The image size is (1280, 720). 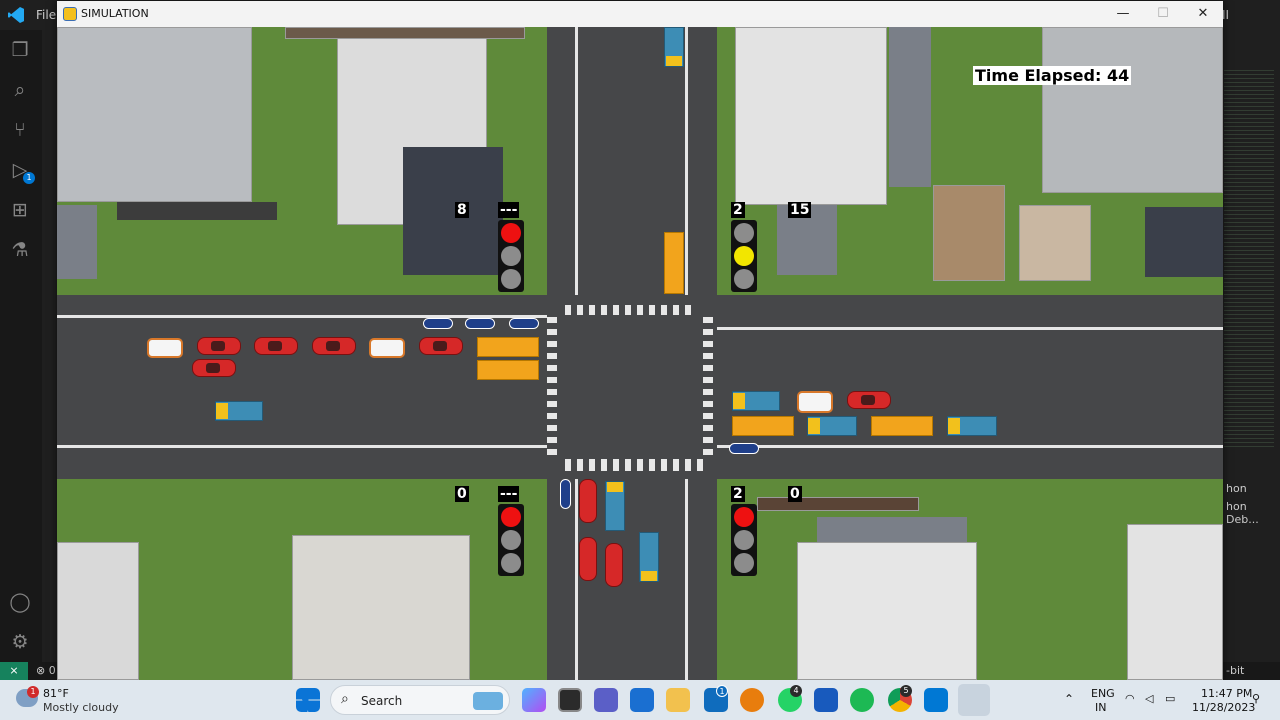 I want to click on lane-line-e-bottom, so click(x=970, y=446).